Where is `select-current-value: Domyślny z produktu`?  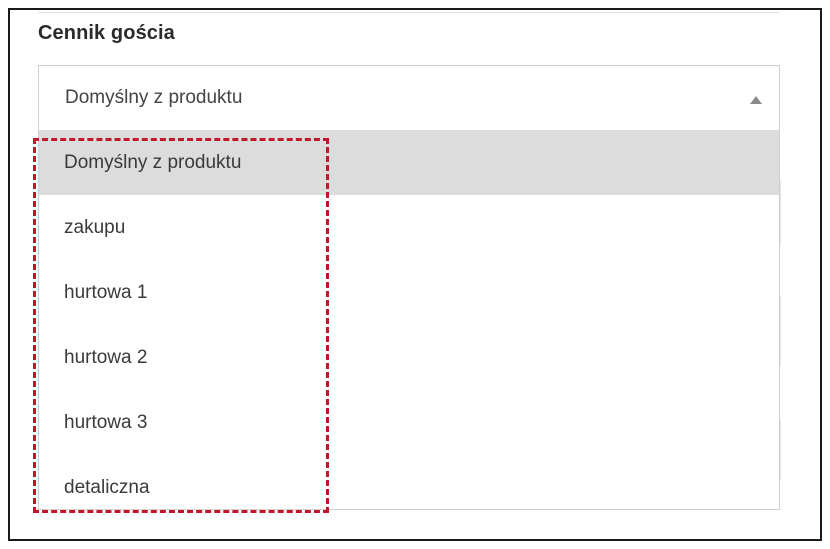
select-current-value: Domyślny z produktu is located at coordinates (154, 97).